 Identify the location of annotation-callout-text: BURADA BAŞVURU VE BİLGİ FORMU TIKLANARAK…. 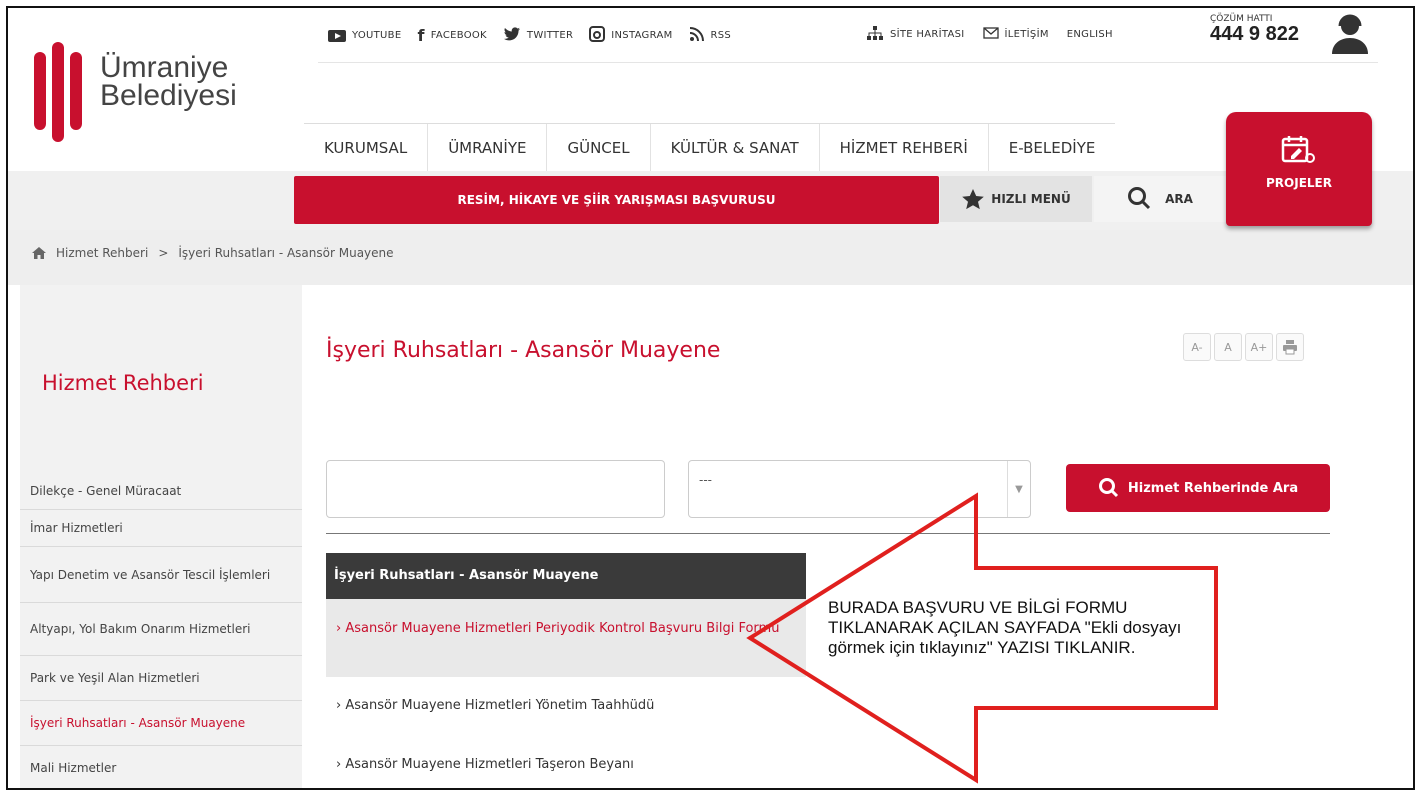
(1005, 627).